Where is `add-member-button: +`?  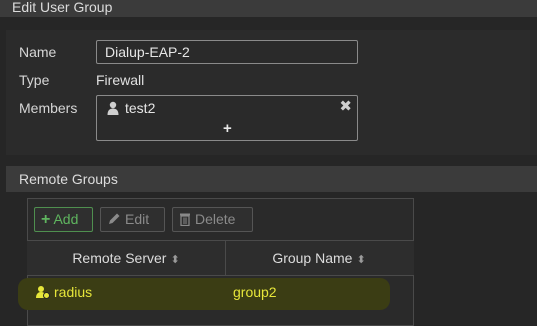
add-member-button: + is located at coordinates (227, 128).